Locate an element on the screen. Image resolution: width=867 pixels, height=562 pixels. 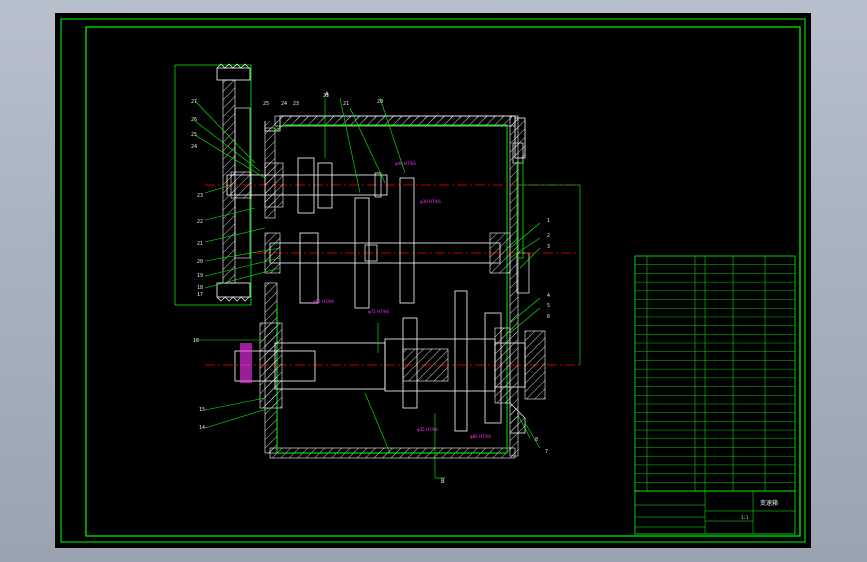
callout-16: 16 is located at coordinates (196, 341).